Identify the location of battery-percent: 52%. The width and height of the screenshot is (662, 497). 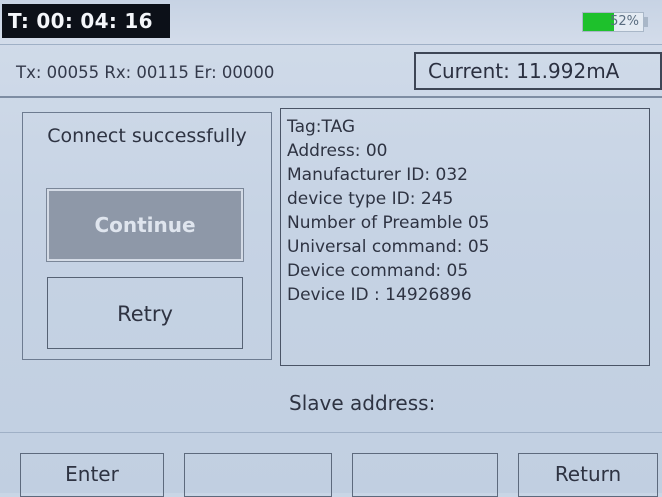
(624, 21).